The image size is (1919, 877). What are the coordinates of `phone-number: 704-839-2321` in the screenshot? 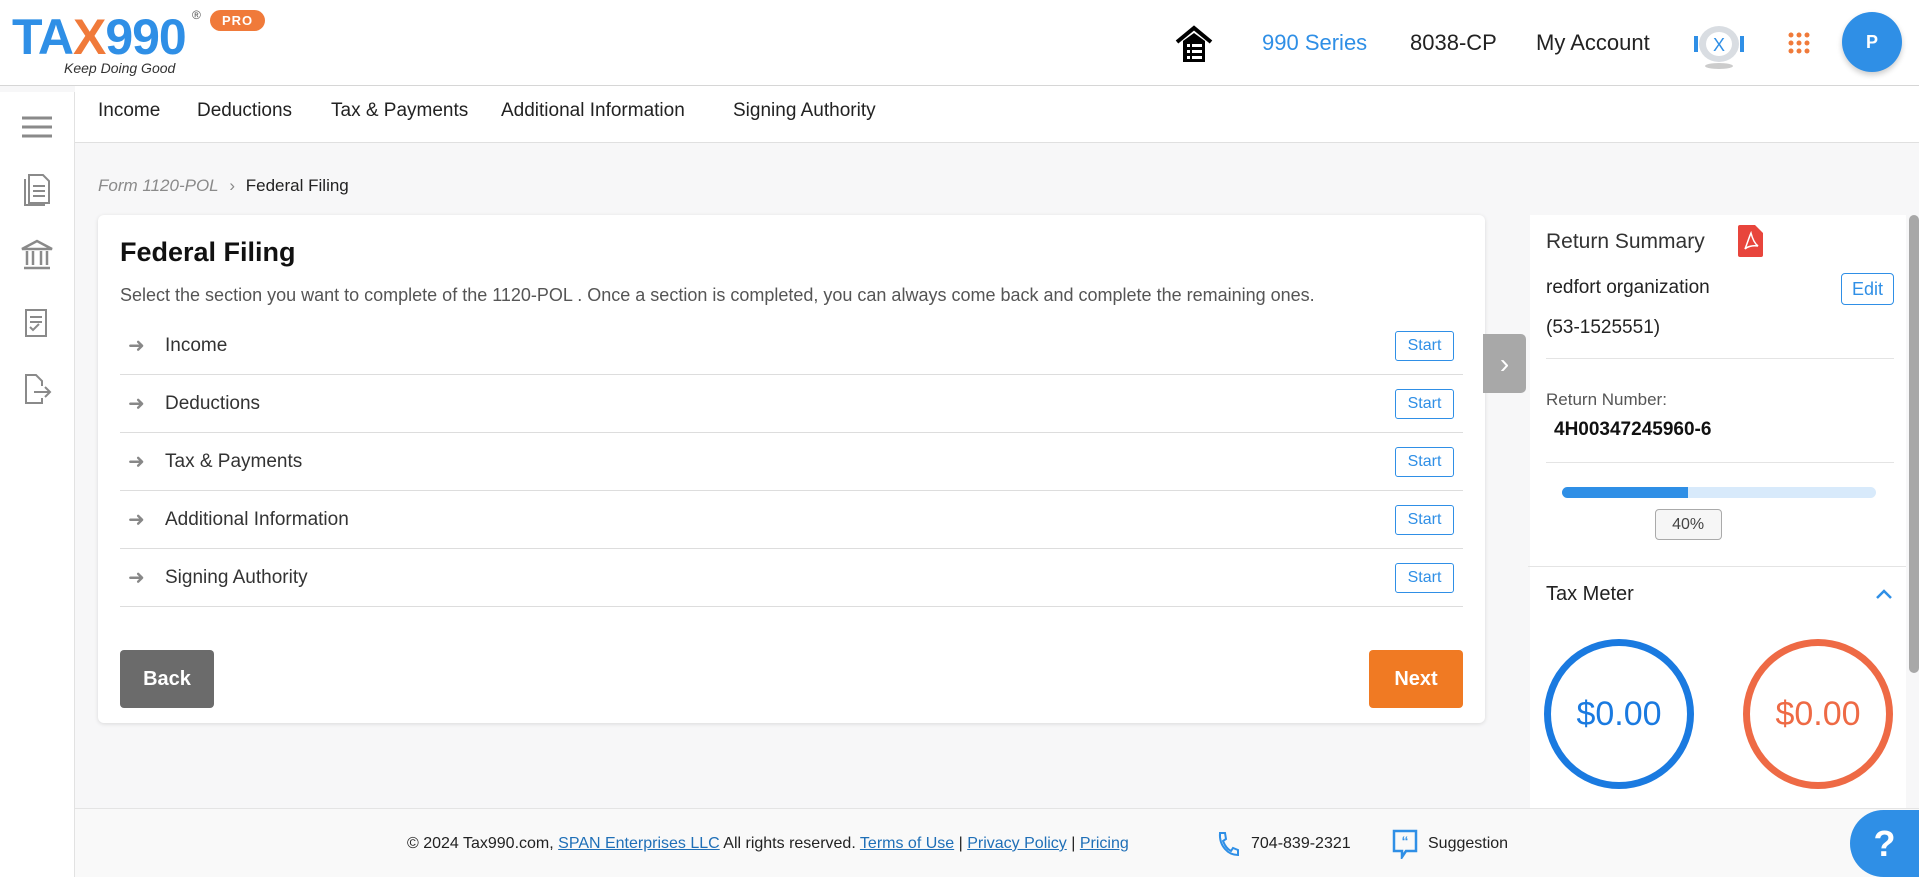 It's located at (1301, 844).